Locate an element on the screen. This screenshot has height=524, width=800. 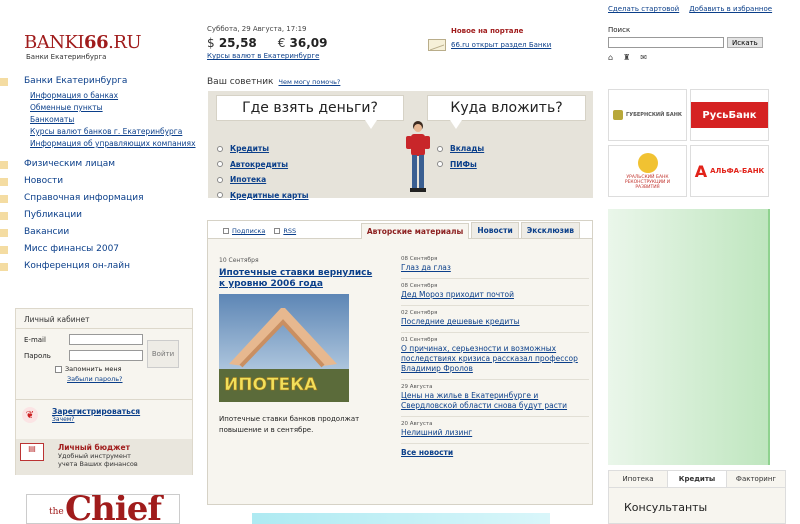
nav-sub-atms: Банкоматы is located at coordinates (112, 120).